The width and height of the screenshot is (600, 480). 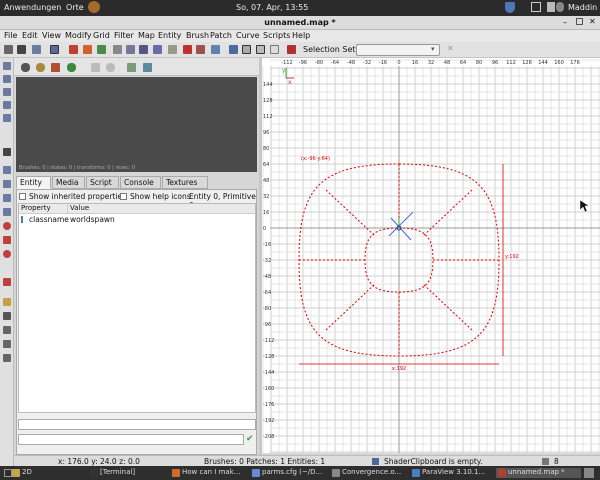 What do you see at coordinates (565, 22) in the screenshot?
I see `minimize-icon: –` at bounding box center [565, 22].